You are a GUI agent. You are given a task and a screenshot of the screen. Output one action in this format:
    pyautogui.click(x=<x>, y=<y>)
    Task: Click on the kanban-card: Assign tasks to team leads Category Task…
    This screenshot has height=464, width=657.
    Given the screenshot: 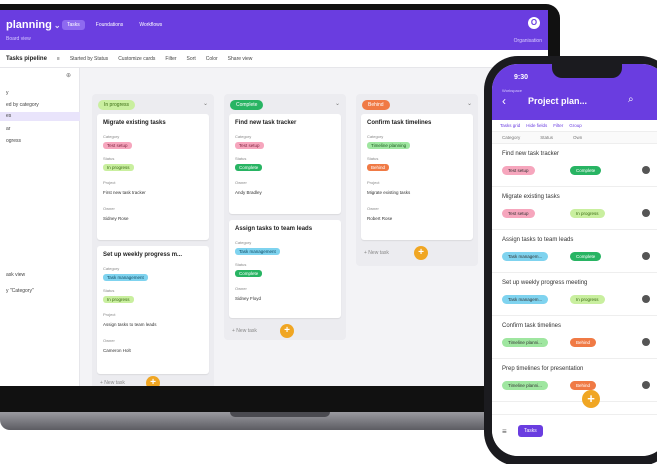 What is the action you would take?
    pyautogui.click(x=285, y=269)
    